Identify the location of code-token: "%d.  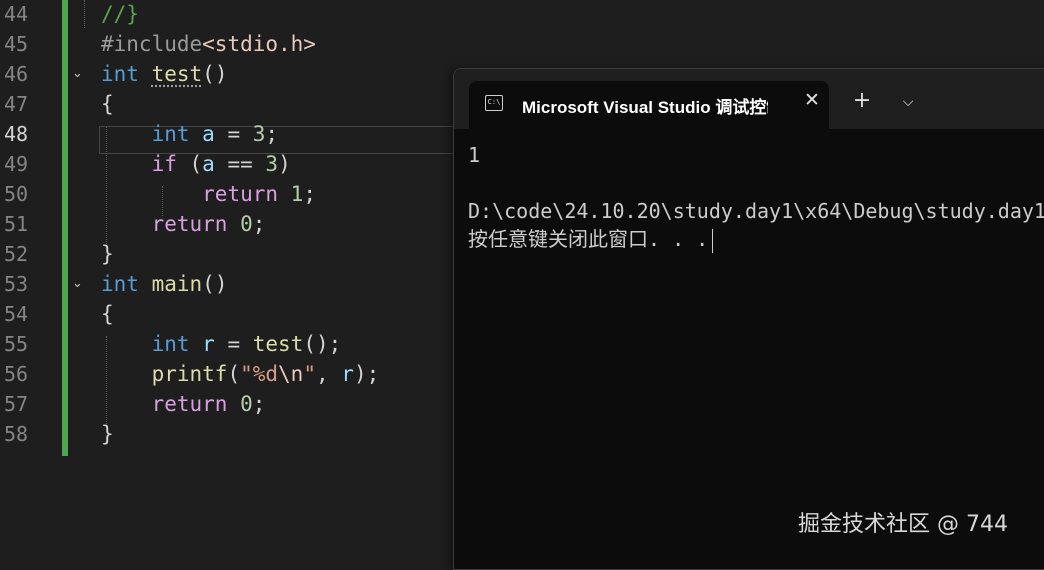
(259, 374).